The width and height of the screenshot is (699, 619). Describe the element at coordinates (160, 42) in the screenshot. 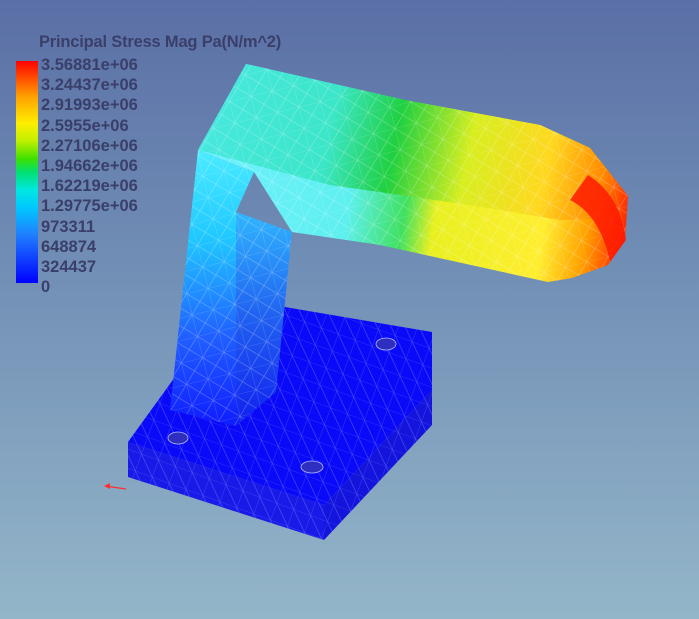

I see `legend-title: Principal Stress Mag Pa(N/m^2)` at that location.